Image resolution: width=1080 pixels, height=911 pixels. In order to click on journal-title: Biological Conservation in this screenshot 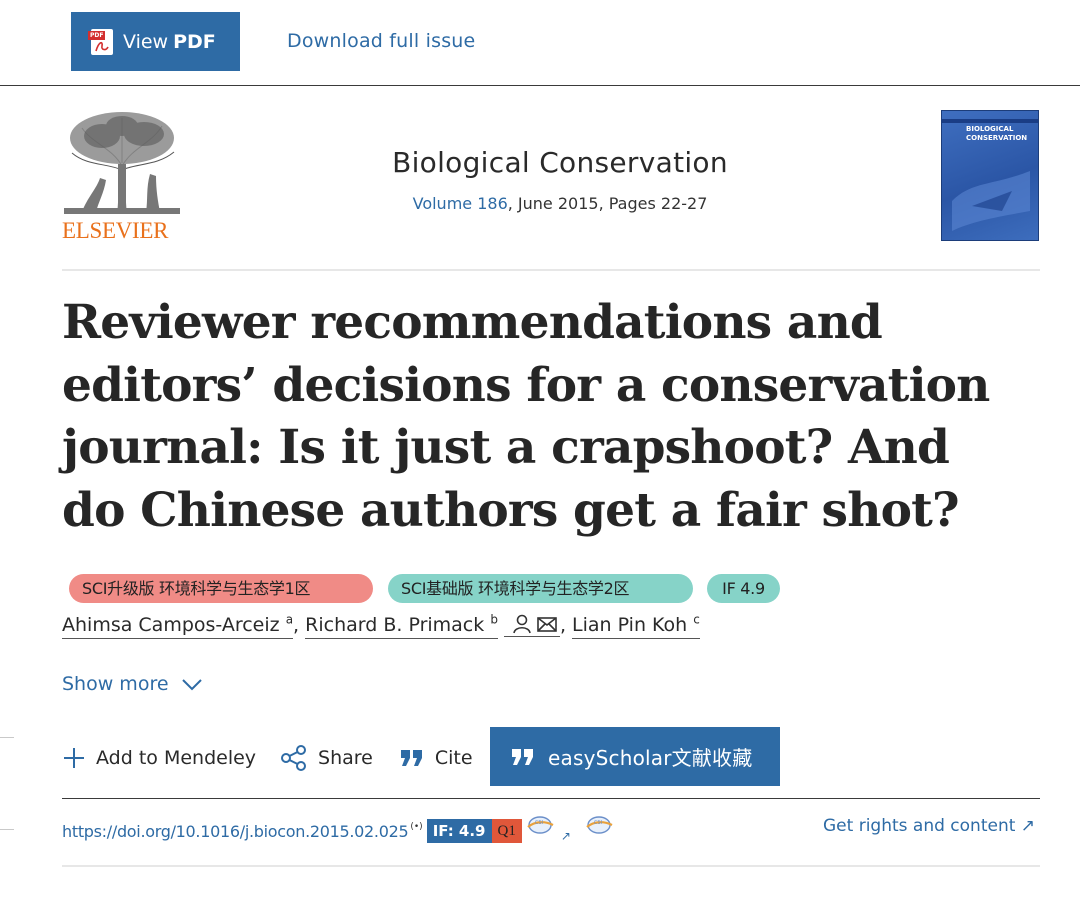, I will do `click(560, 162)`.